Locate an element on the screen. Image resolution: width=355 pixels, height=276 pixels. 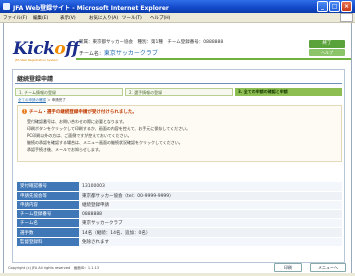
close-icon: × is located at coordinates (346, 6).